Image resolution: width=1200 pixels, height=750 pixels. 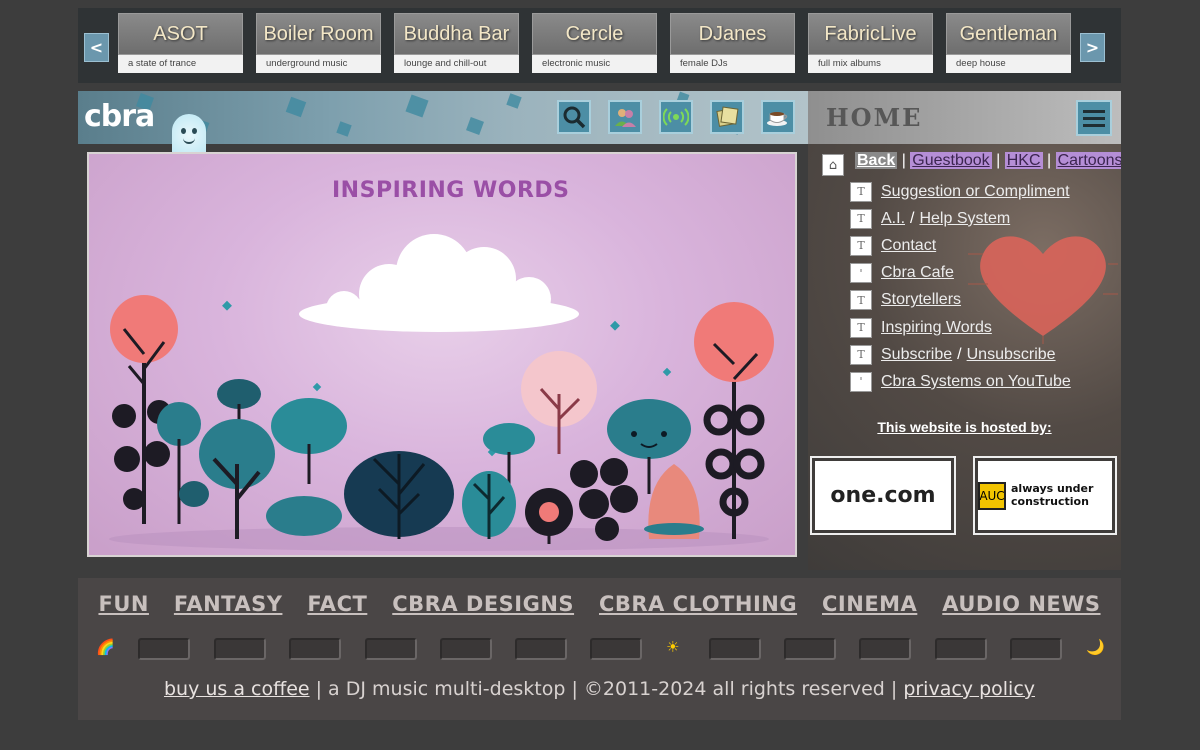 What do you see at coordinates (119, 116) in the screenshot?
I see `site-logo: cbra` at bounding box center [119, 116].